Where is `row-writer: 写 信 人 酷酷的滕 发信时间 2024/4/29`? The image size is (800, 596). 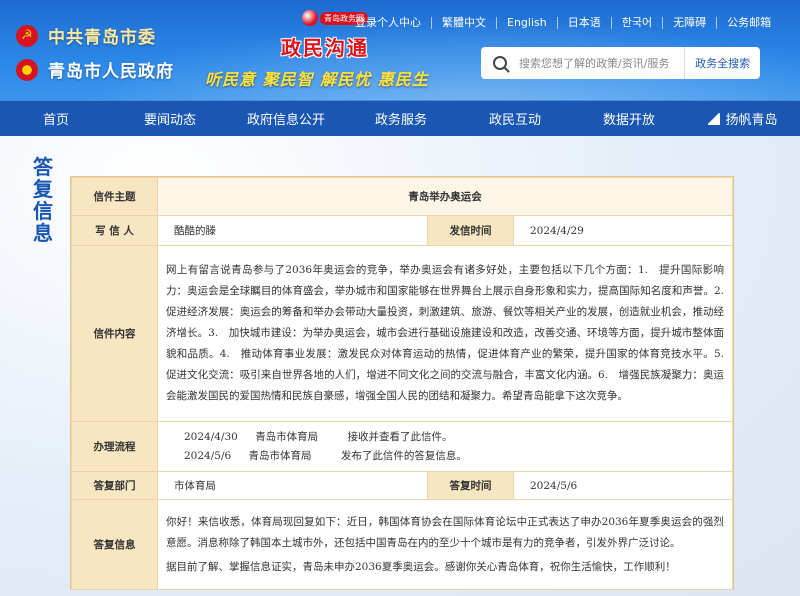
row-writer: 写 信 人 酷酷的滕 发信时间 2024/4/29 is located at coordinates (402, 230).